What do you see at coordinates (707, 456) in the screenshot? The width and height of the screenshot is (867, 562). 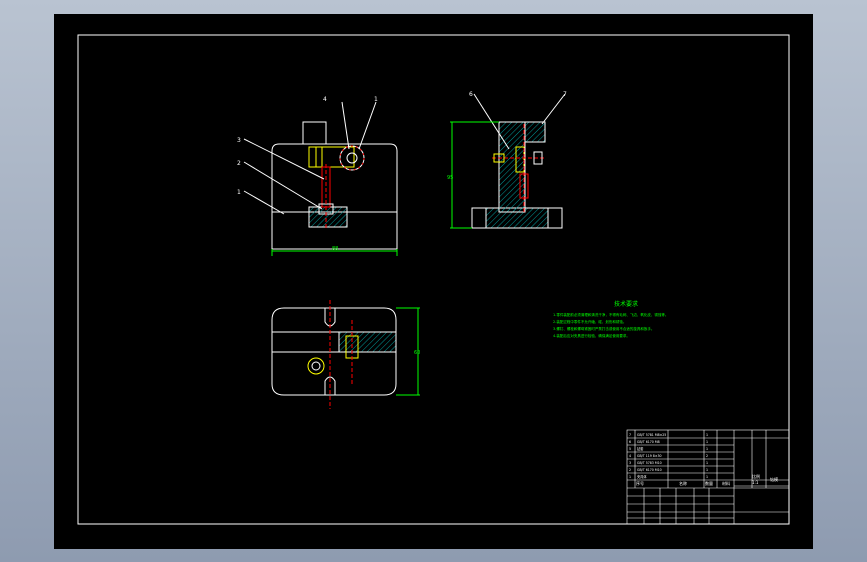 I see `tb-row-3-cell-2: 2` at bounding box center [707, 456].